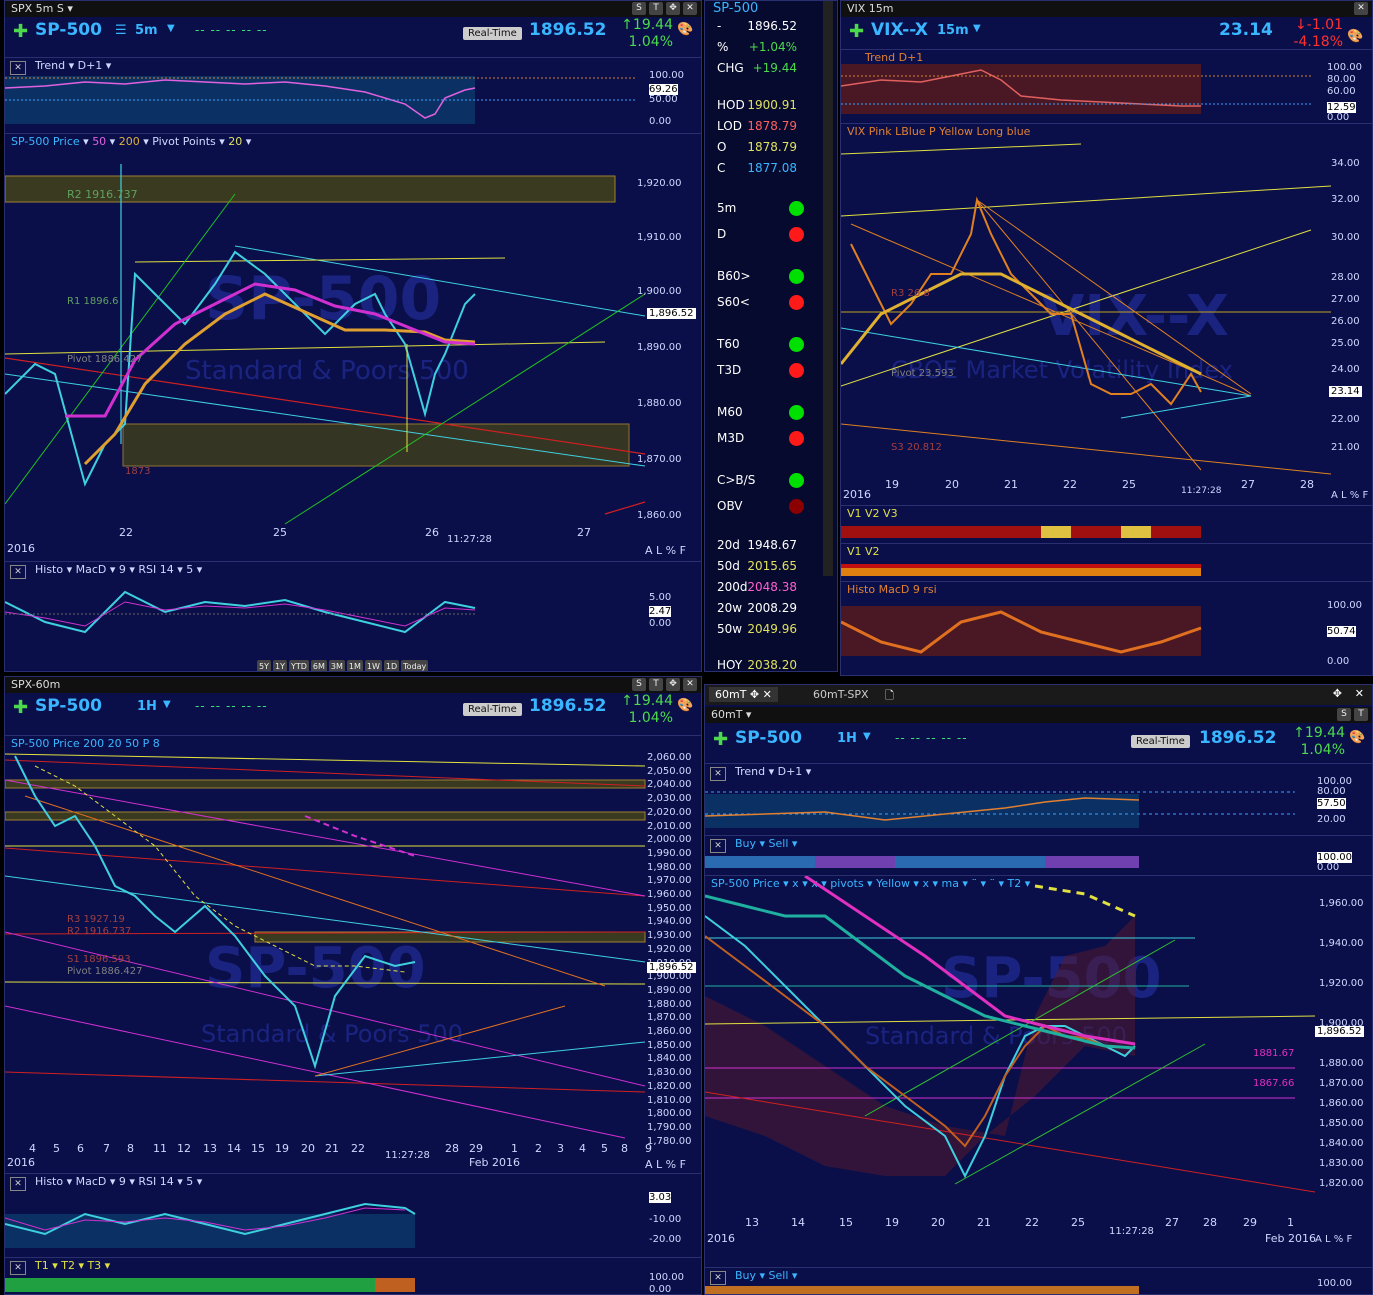  What do you see at coordinates (828, 288) in the screenshot?
I see `scrollbar` at bounding box center [828, 288].